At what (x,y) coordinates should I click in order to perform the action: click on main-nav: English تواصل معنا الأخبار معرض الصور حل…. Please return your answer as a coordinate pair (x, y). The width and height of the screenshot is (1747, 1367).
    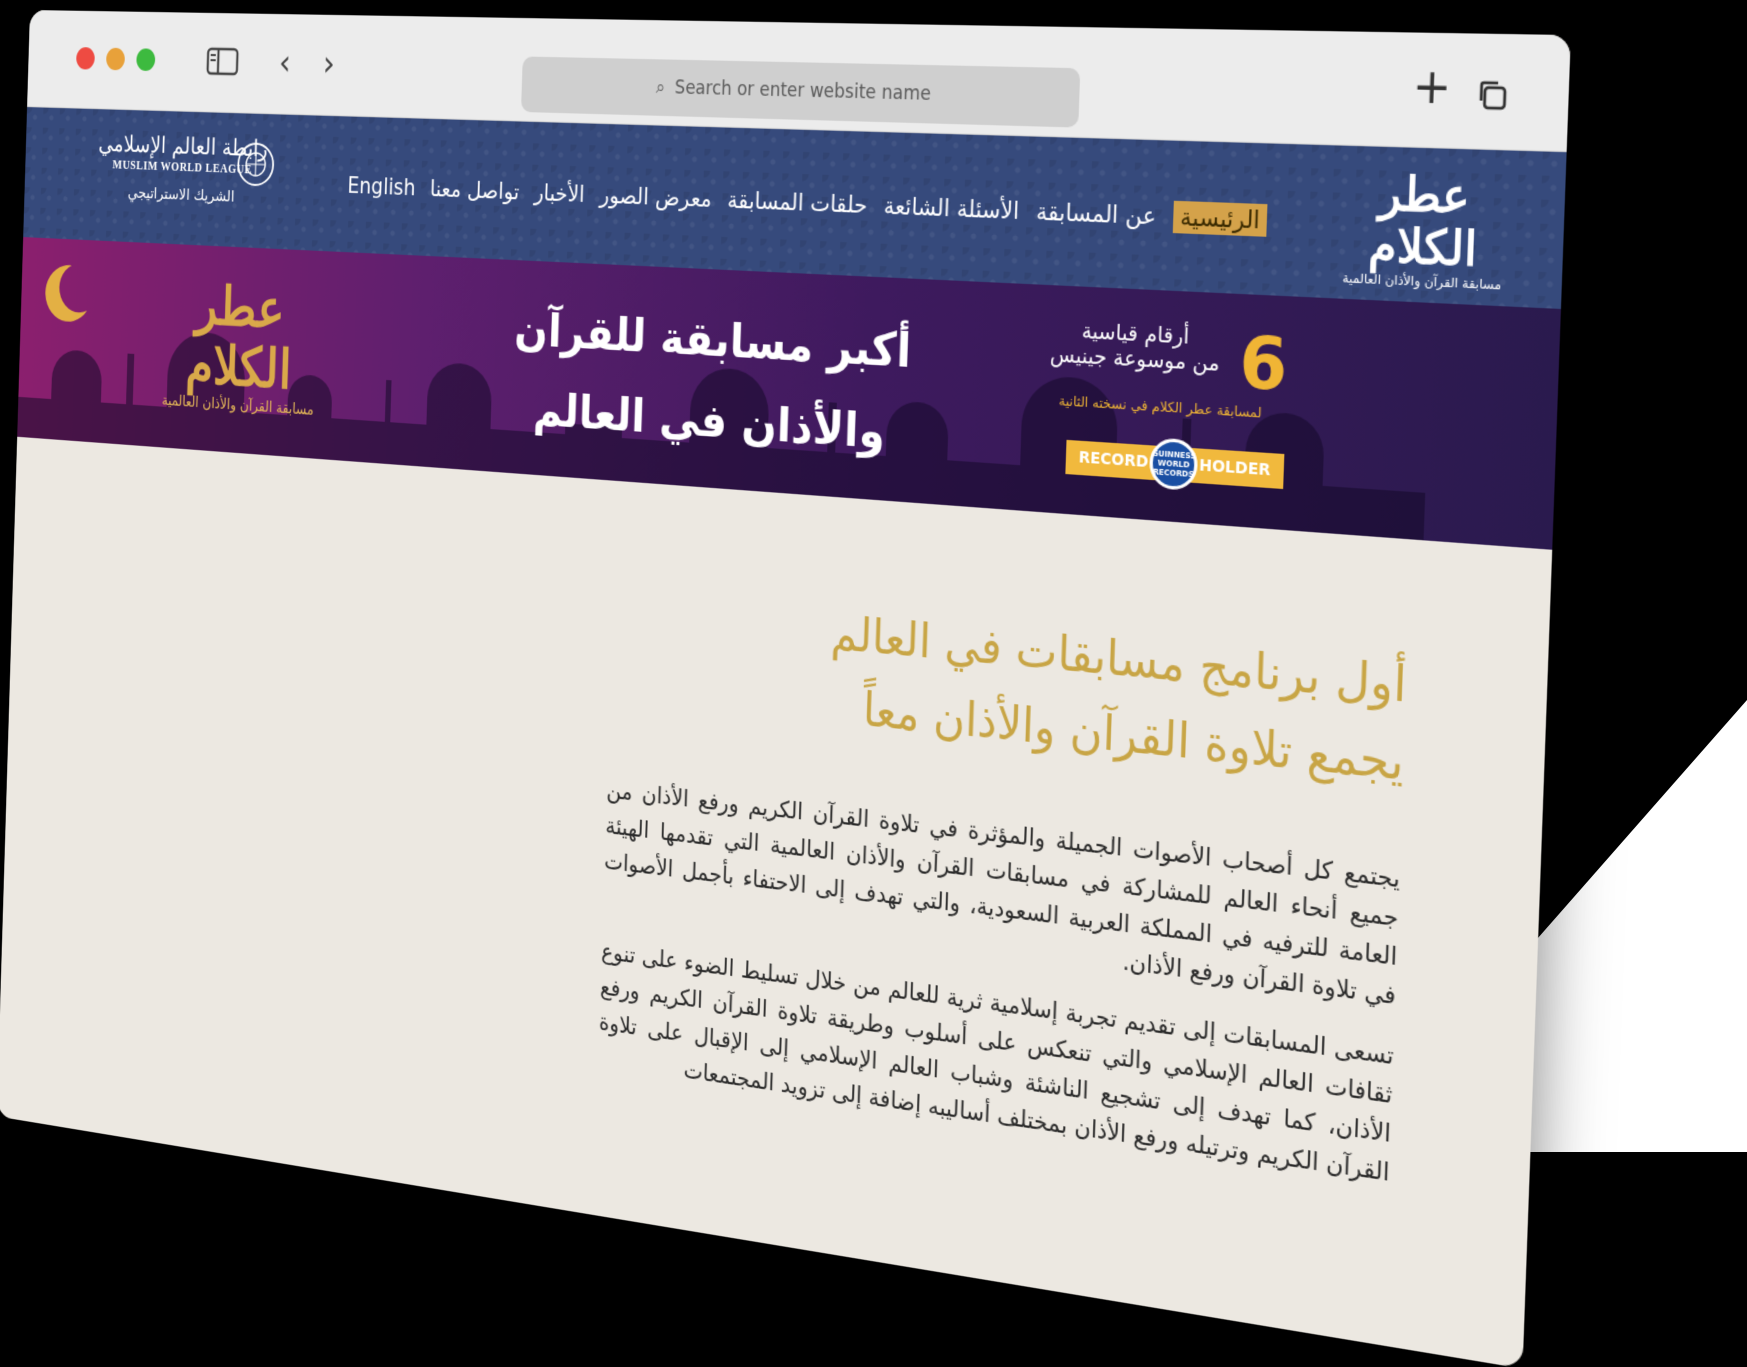
    Looking at the image, I should click on (807, 204).